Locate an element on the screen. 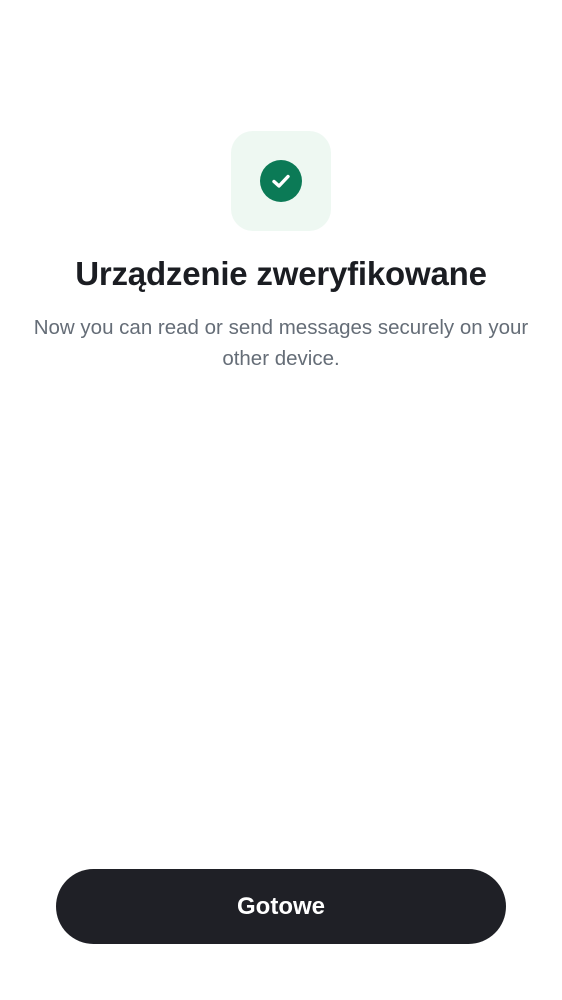 This screenshot has height=1000, width=562. checkmark-icon is located at coordinates (281, 181).